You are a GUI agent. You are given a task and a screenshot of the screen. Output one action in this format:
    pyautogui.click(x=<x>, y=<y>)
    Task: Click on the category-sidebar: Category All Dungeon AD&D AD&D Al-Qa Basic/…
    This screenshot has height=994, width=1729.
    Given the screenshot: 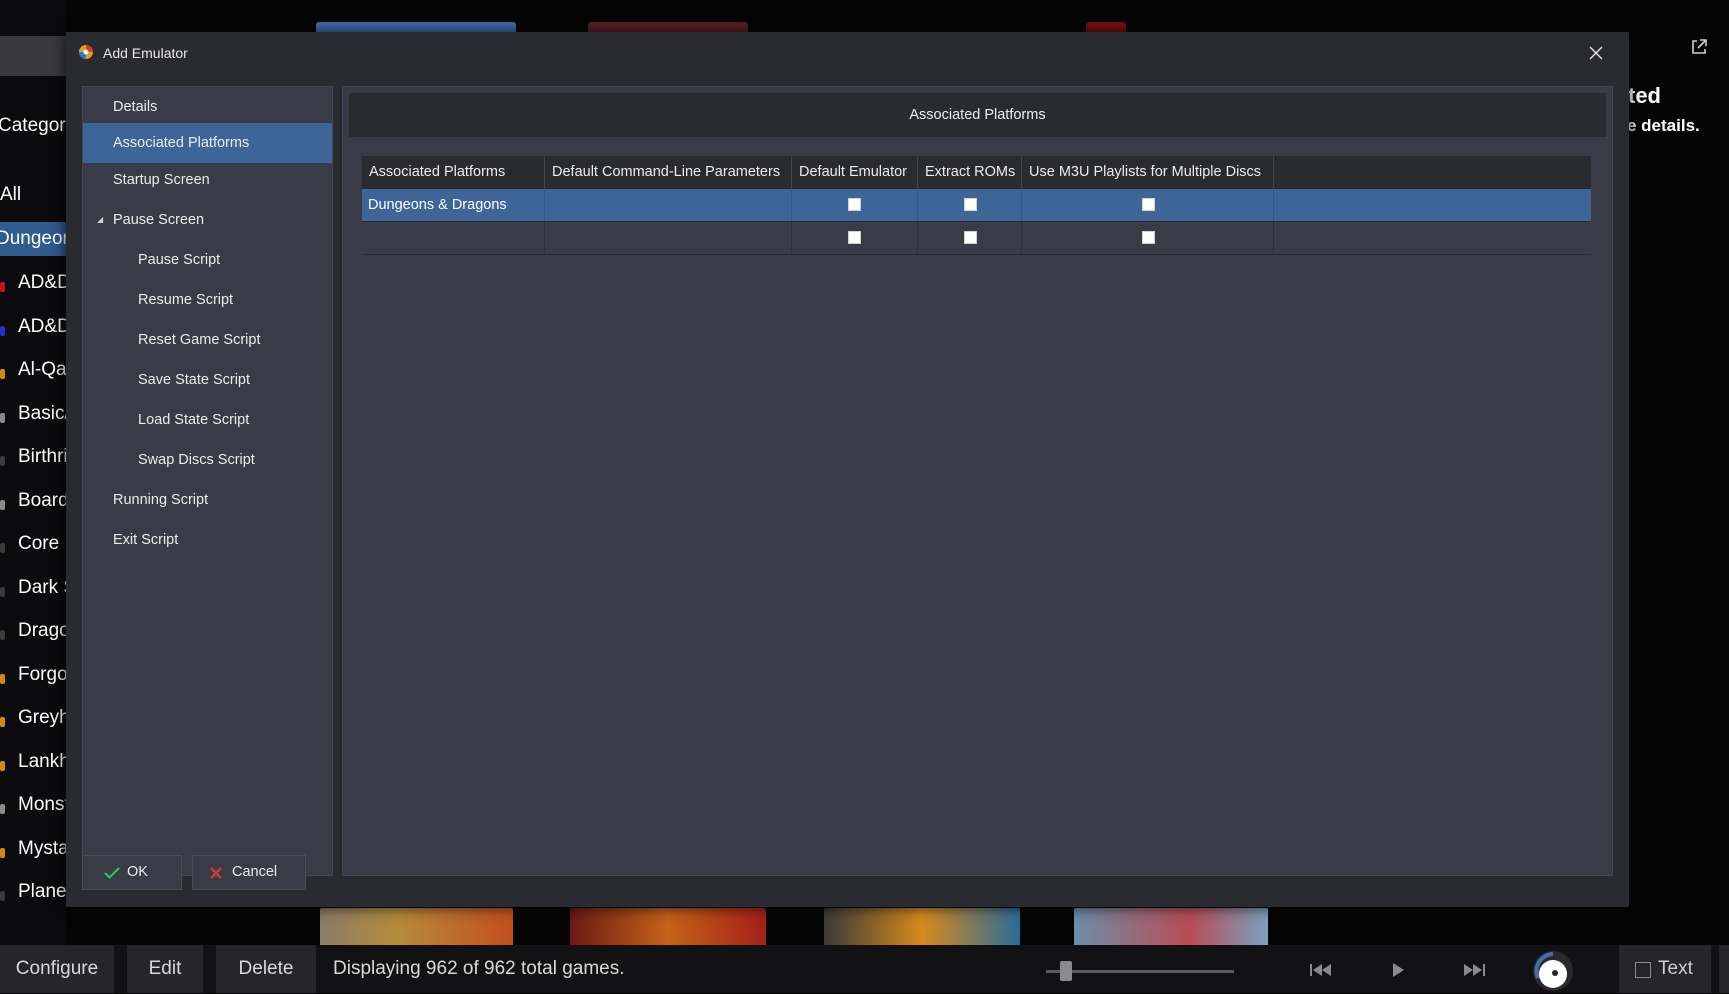 What is the action you would take?
    pyautogui.click(x=33, y=472)
    